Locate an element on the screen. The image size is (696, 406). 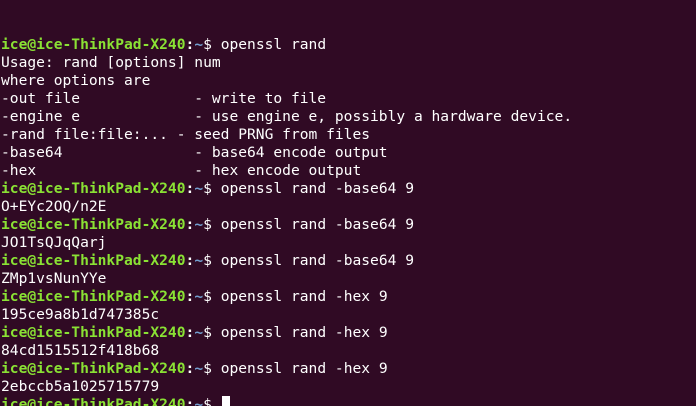
output-line: 195ce9a8b1d747385c is located at coordinates (80, 314).